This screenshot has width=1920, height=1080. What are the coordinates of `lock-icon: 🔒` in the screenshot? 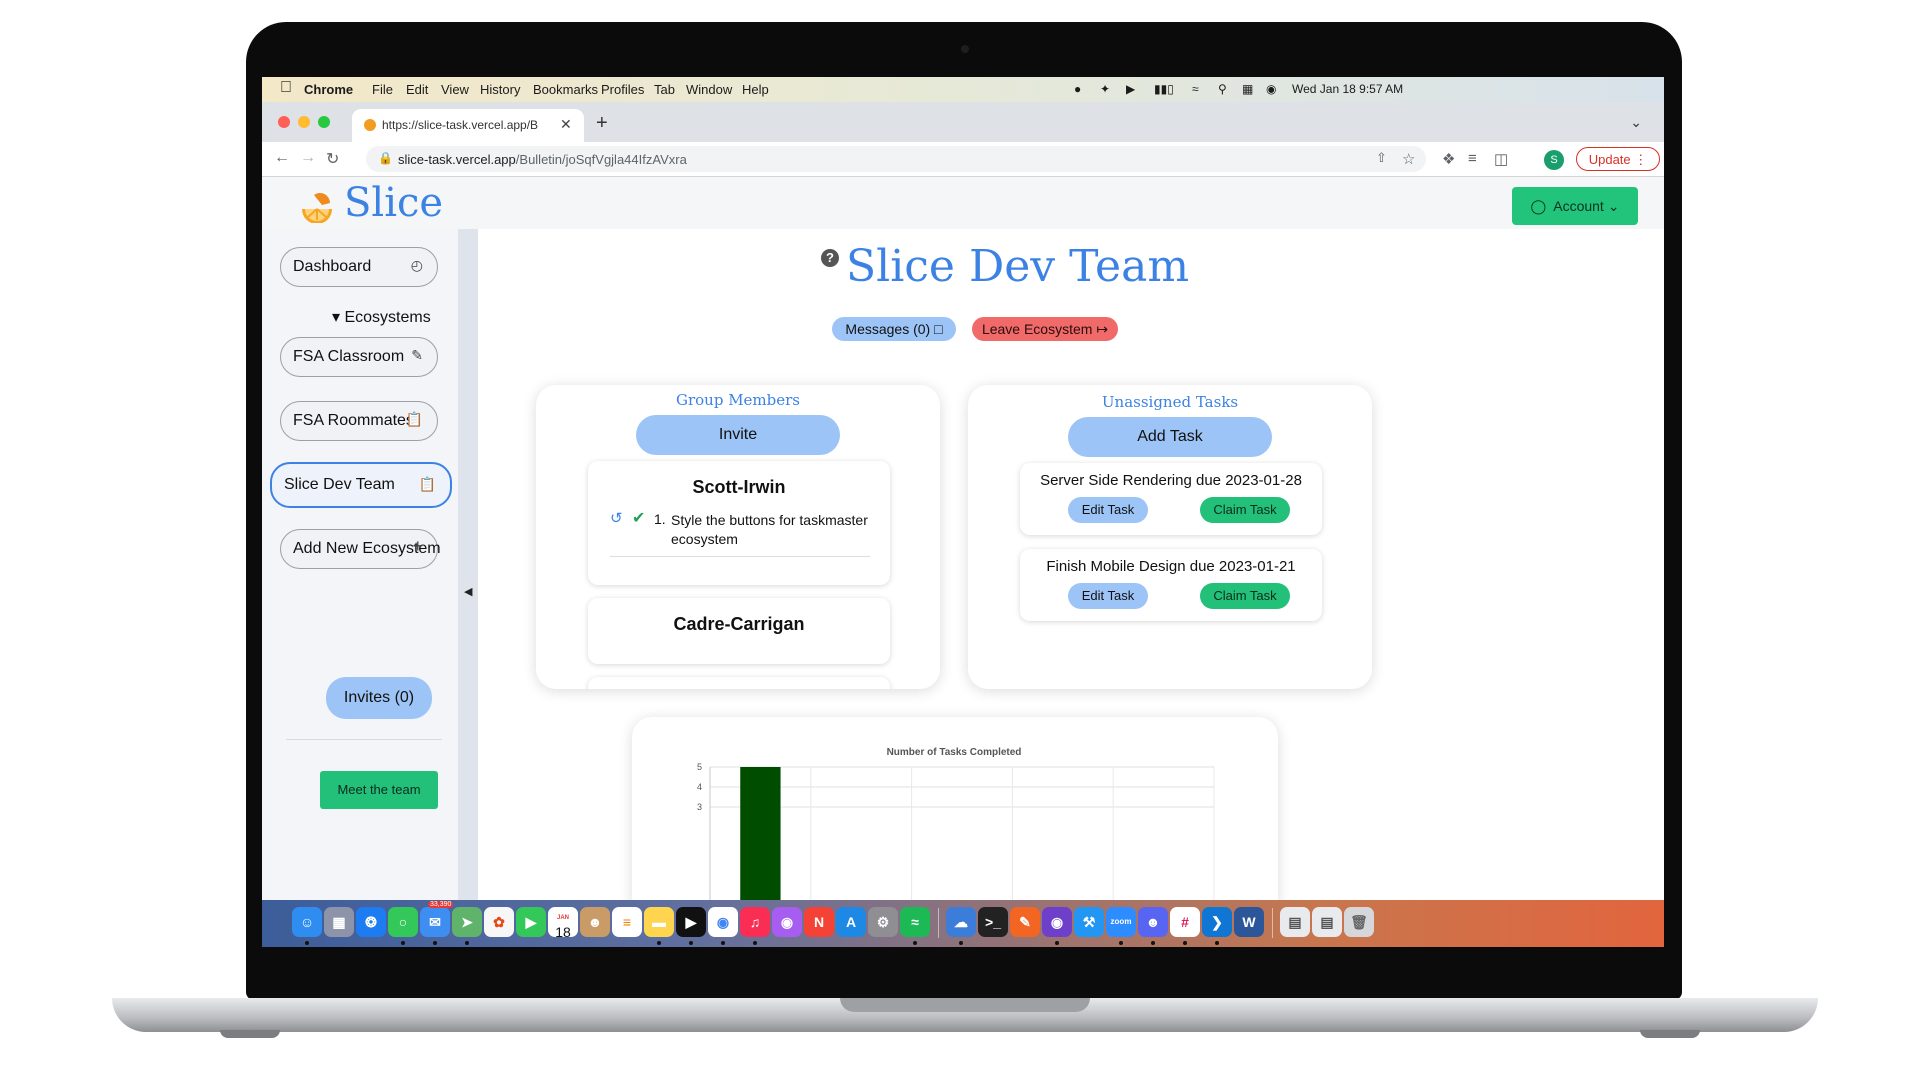 It's located at (385, 158).